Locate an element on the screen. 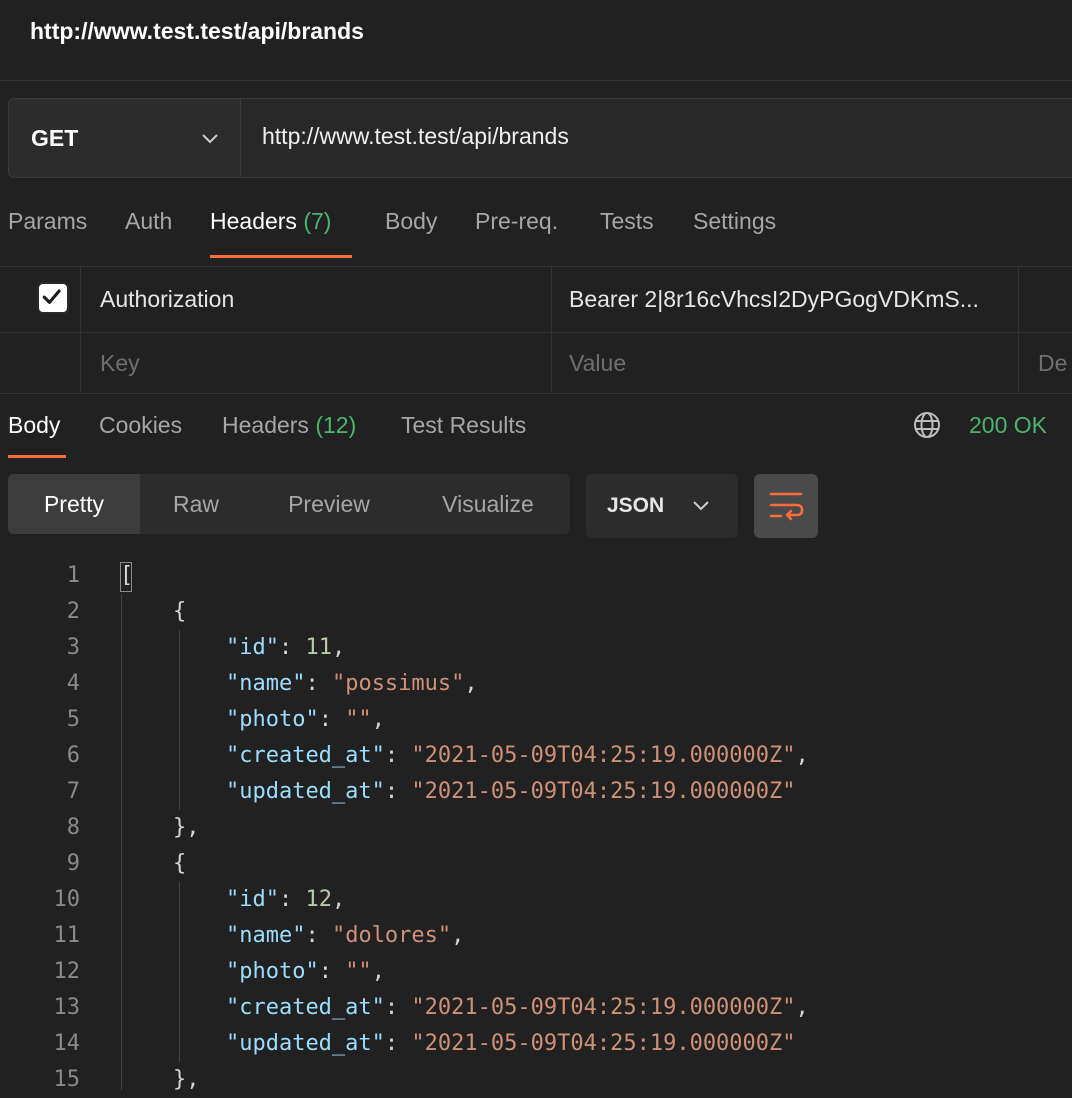  tab-body: Body is located at coordinates (411, 221).